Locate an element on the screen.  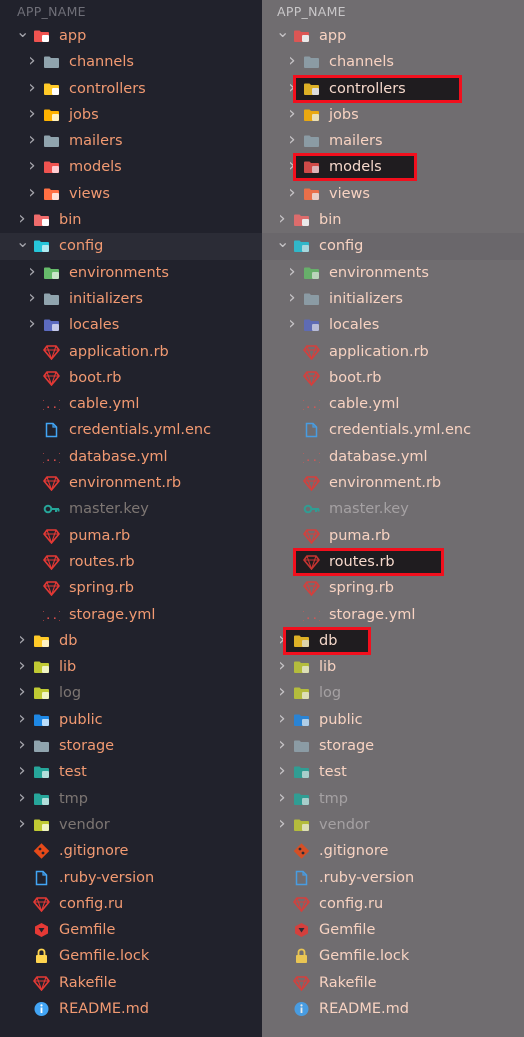
tree-item-app: ⌄ app is located at coordinates (393, 35).